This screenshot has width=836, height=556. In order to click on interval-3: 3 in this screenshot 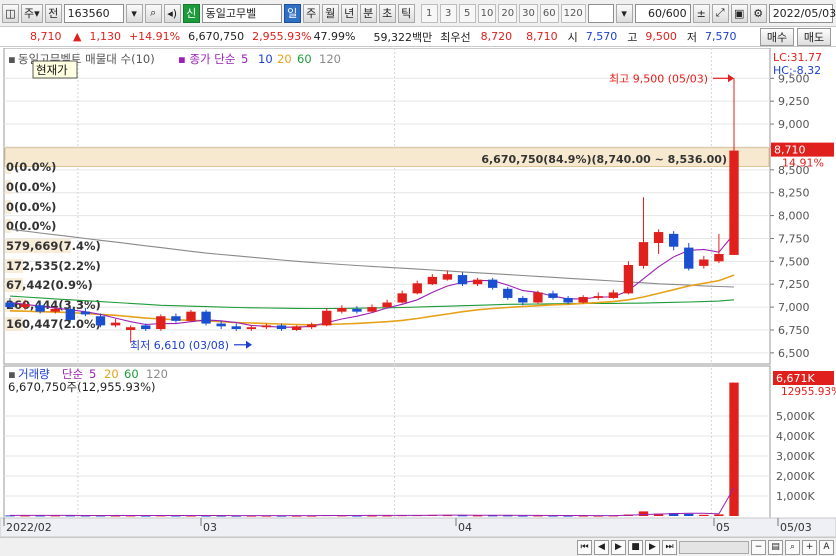, I will do `click(448, 13)`.